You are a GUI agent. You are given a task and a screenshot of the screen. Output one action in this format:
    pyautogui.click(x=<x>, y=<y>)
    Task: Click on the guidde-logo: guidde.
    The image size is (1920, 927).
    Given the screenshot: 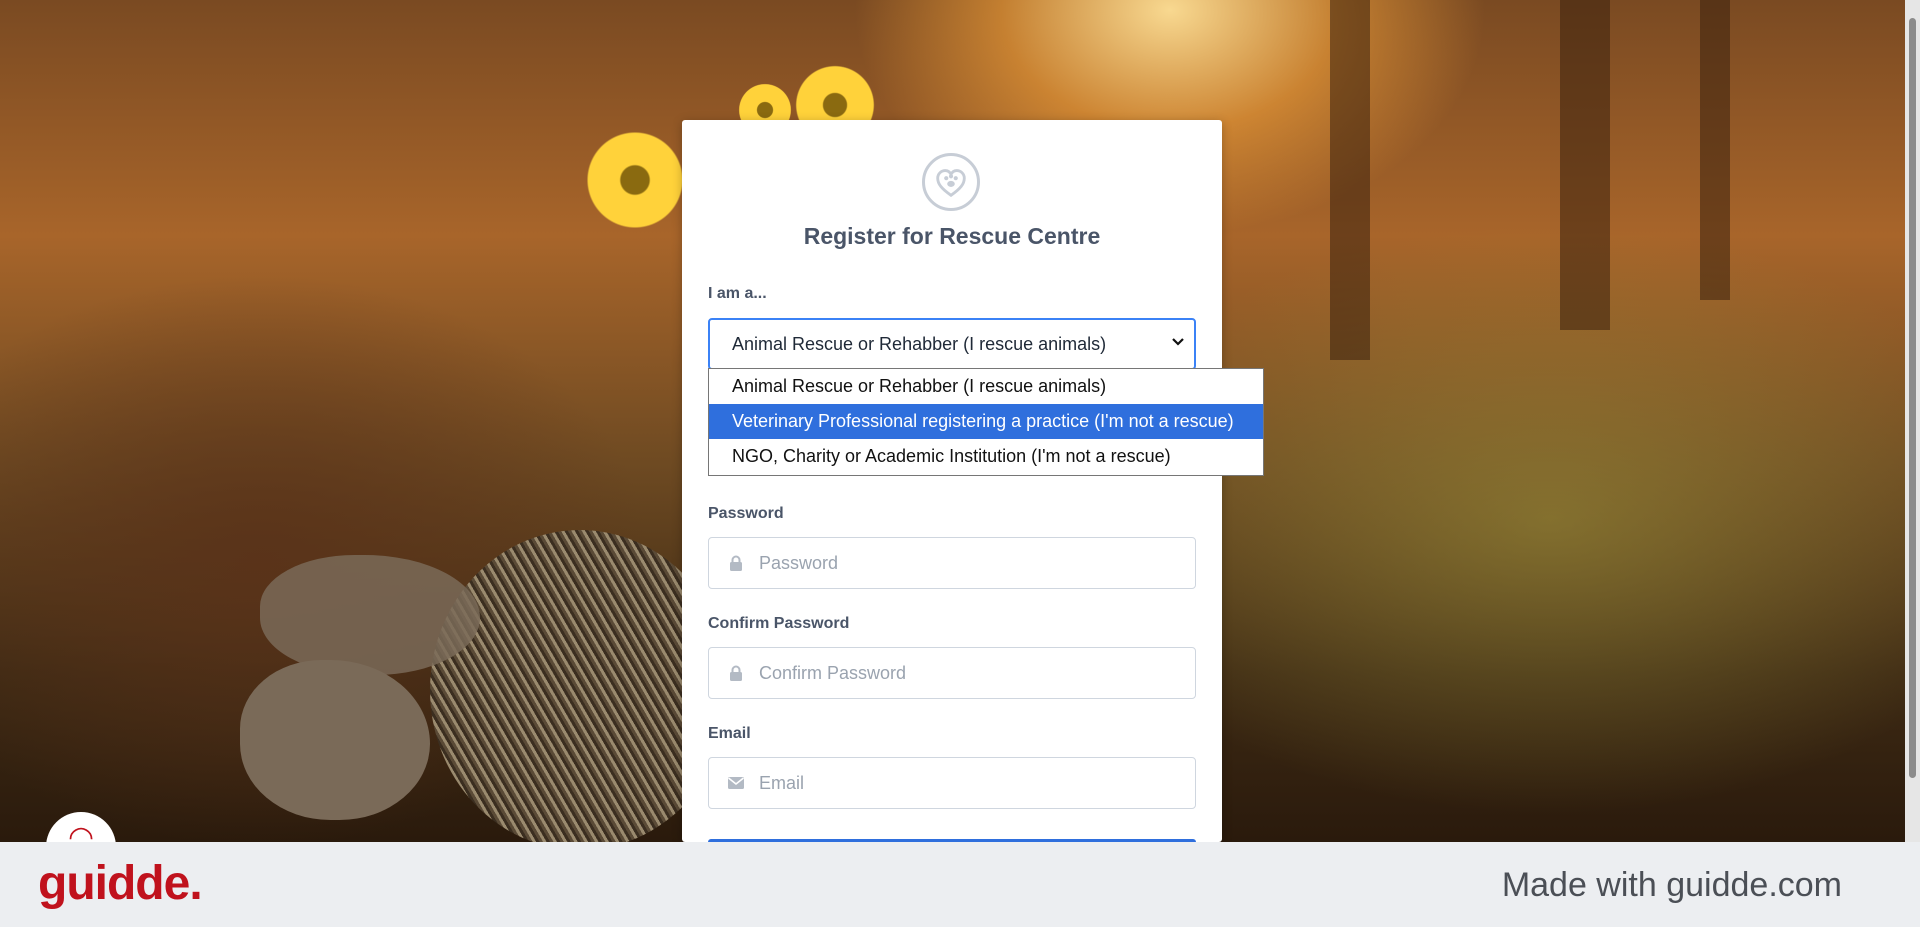 What is the action you would take?
    pyautogui.click(x=120, y=883)
    